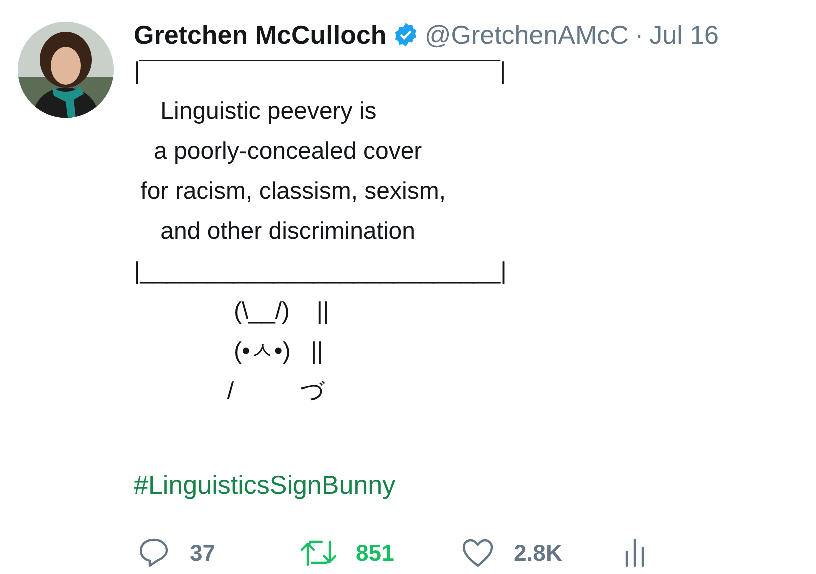 The height and width of the screenshot is (574, 816). I want to click on tweet-text-line: a poorly-concealed cover, so click(288, 152).